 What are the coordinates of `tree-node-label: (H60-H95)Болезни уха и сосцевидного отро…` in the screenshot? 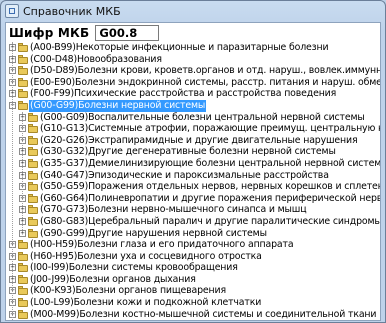 It's located at (146, 256).